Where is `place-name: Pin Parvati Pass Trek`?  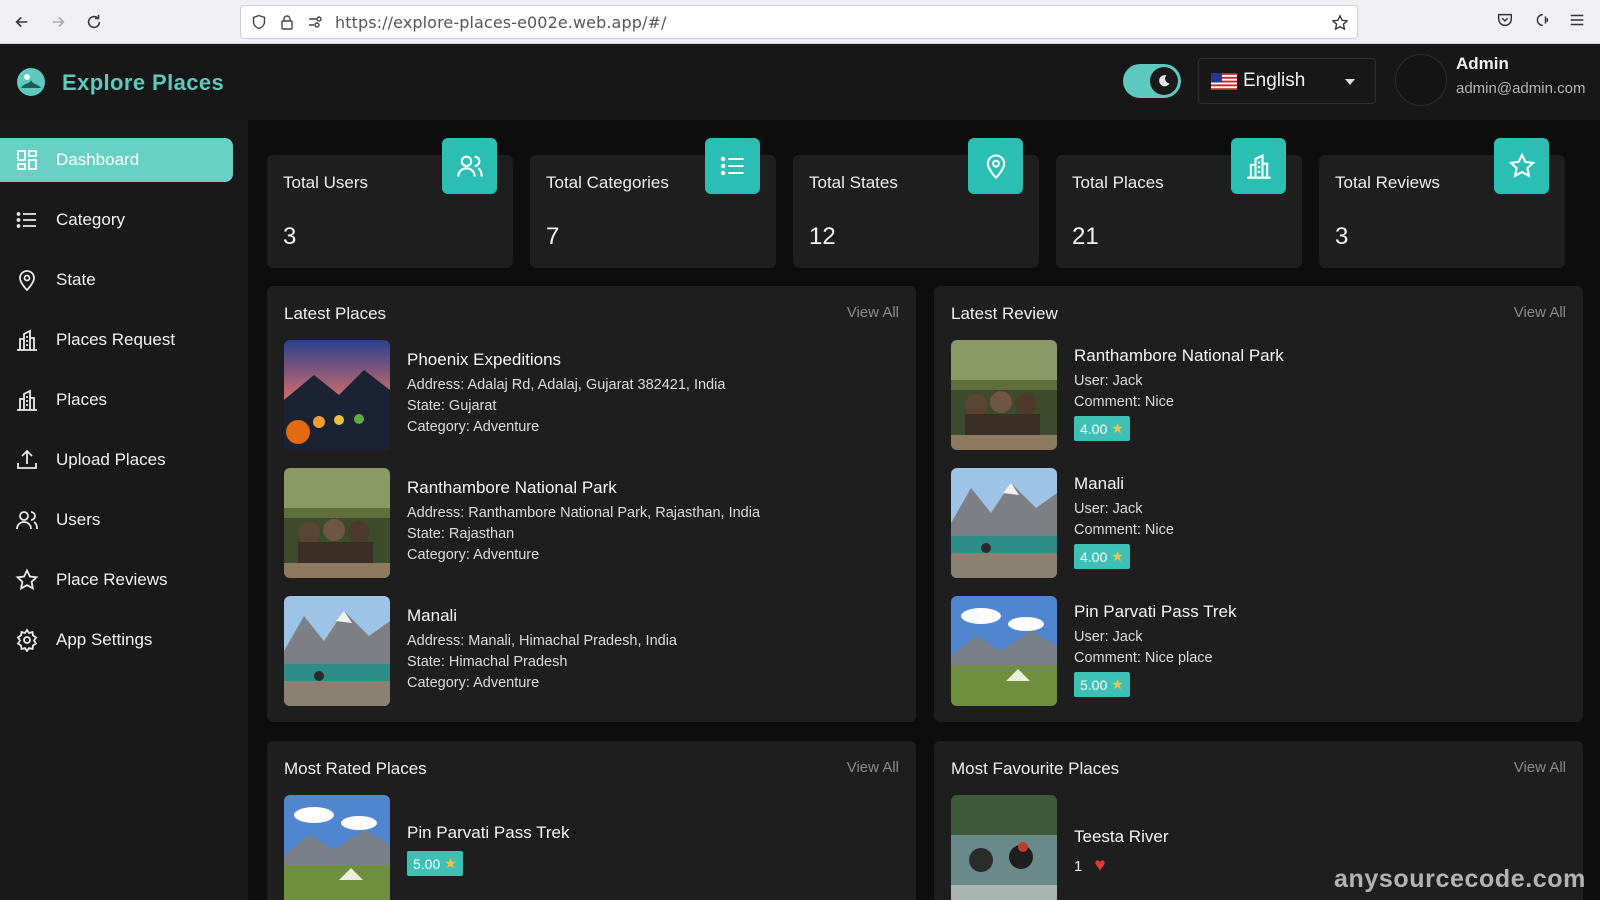
place-name: Pin Parvati Pass Trek is located at coordinates (488, 832).